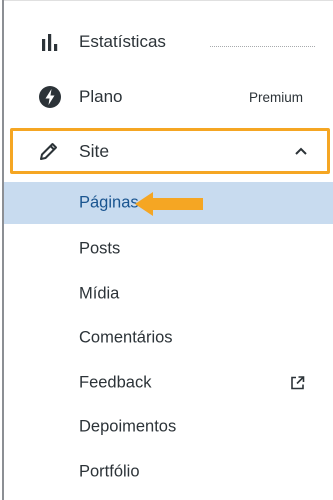 This screenshot has height=500, width=333. I want to click on lightning-bolt-icon, so click(50, 97).